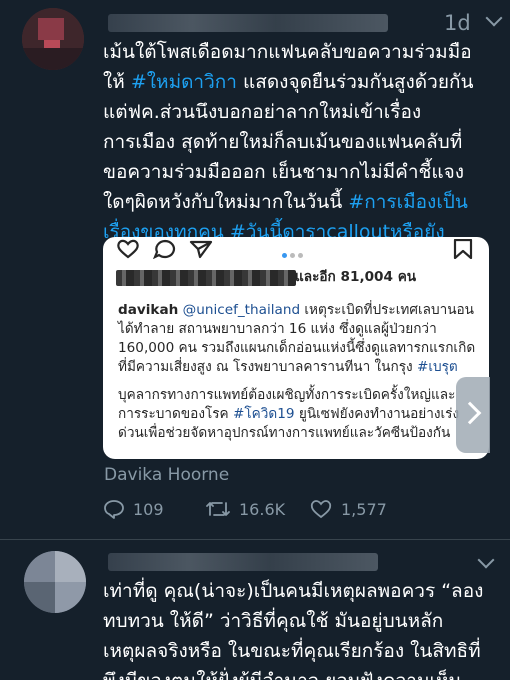 The height and width of the screenshot is (680, 510). I want to click on bookmark-icon, so click(463, 249).